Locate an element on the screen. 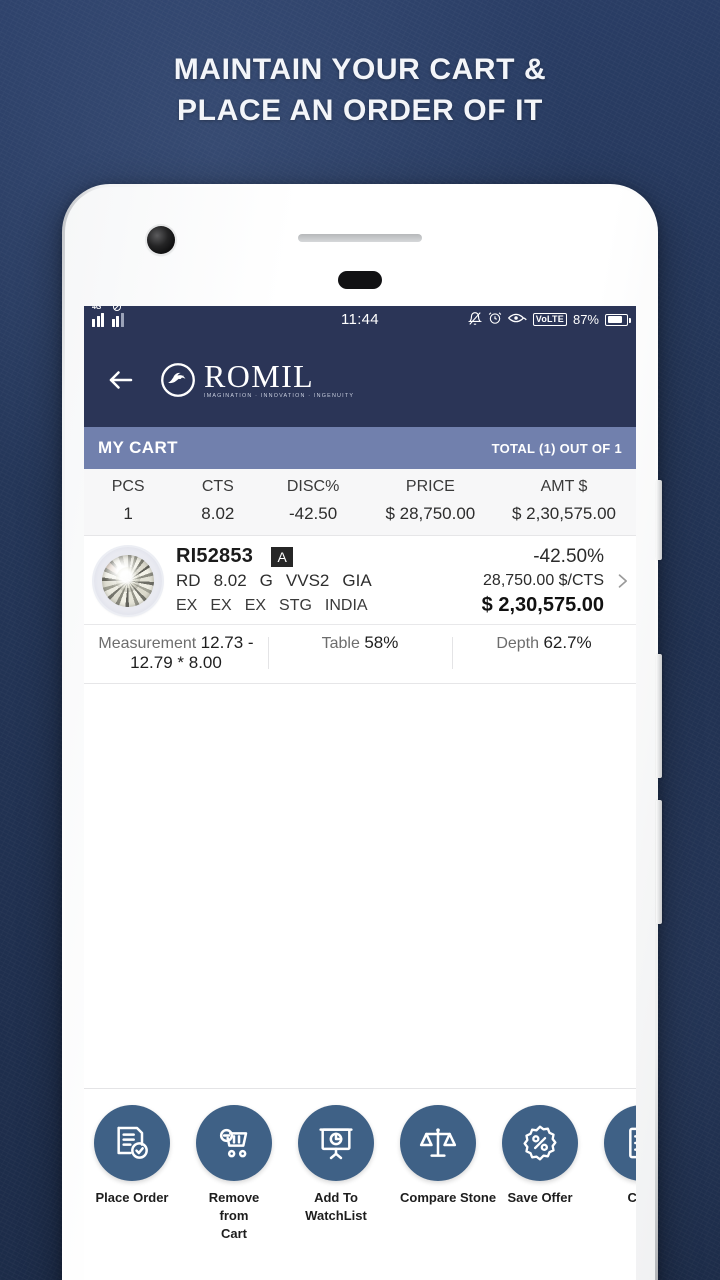 This screenshot has height=1280, width=720. stone-id-group: RI52853 A is located at coordinates (234, 556).